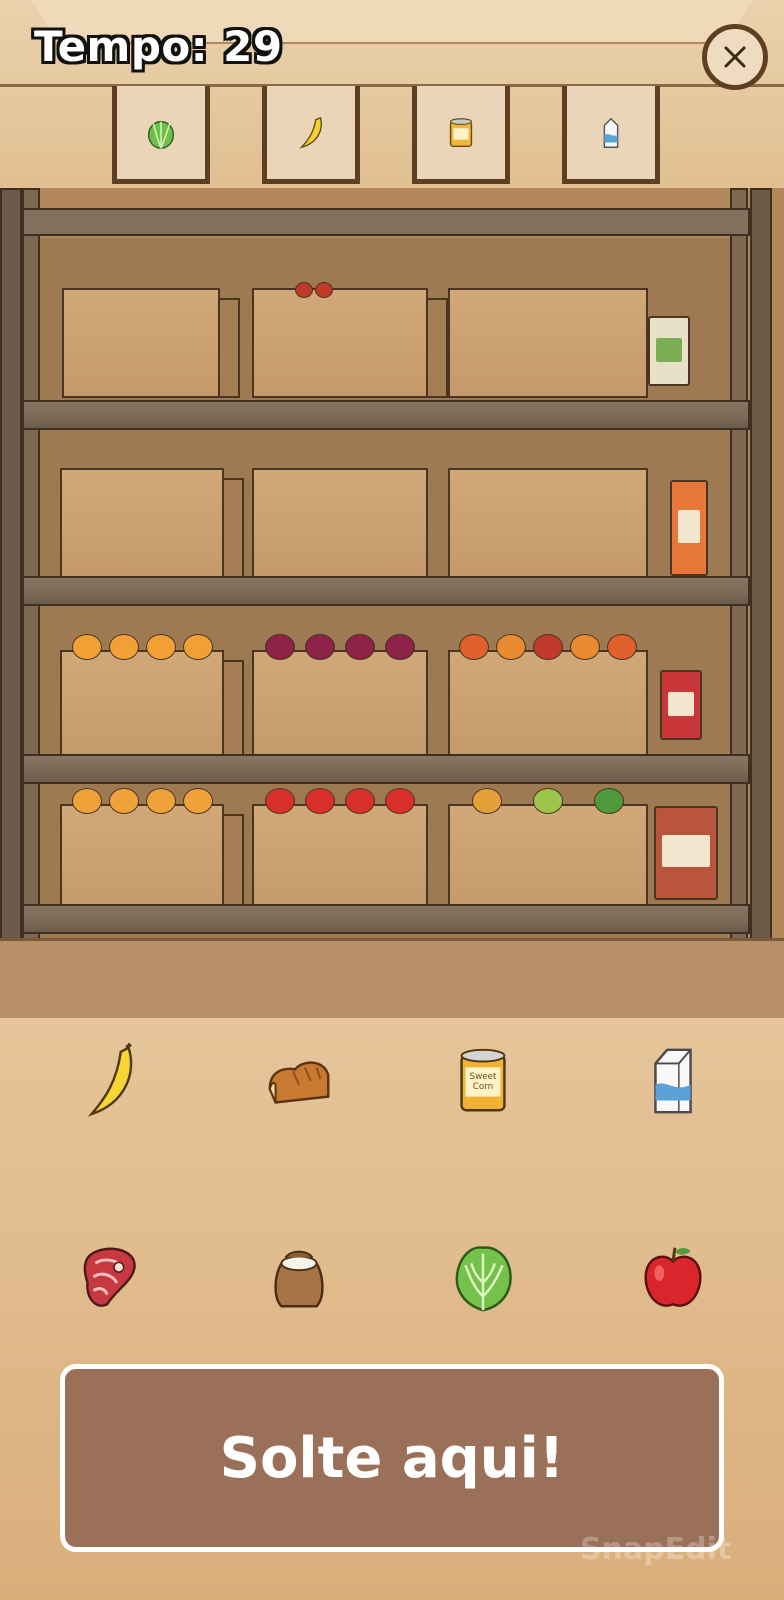  I want to click on item-meat, so click(111, 1277).